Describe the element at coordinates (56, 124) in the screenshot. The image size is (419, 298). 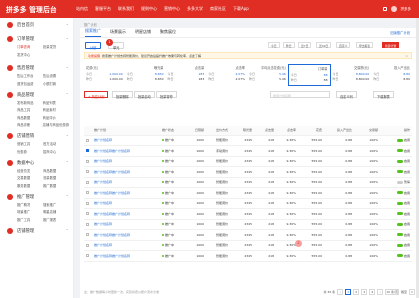
I see `sidebar-item: 店铺与商品优惠券` at that location.